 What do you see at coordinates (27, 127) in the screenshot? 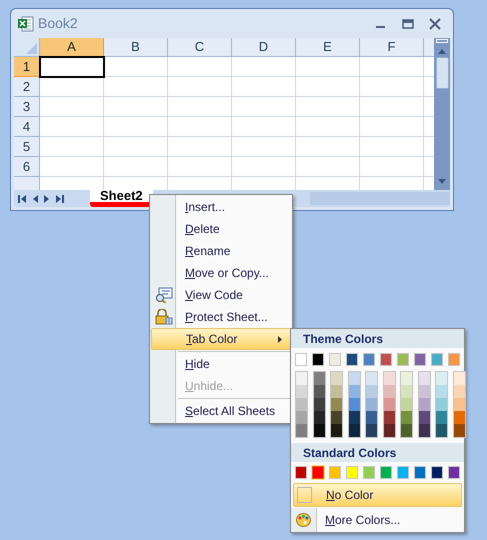
I see `row-header: 4` at bounding box center [27, 127].